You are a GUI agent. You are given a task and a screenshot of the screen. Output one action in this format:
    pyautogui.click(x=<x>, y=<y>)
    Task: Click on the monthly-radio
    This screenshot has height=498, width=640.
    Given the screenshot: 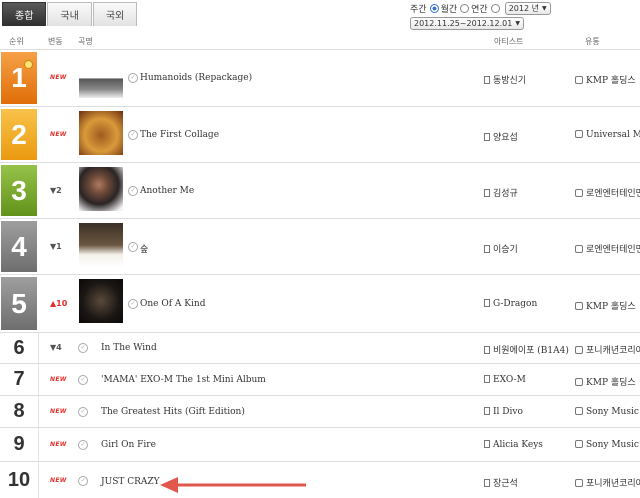 What is the action you would take?
    pyautogui.click(x=434, y=8)
    